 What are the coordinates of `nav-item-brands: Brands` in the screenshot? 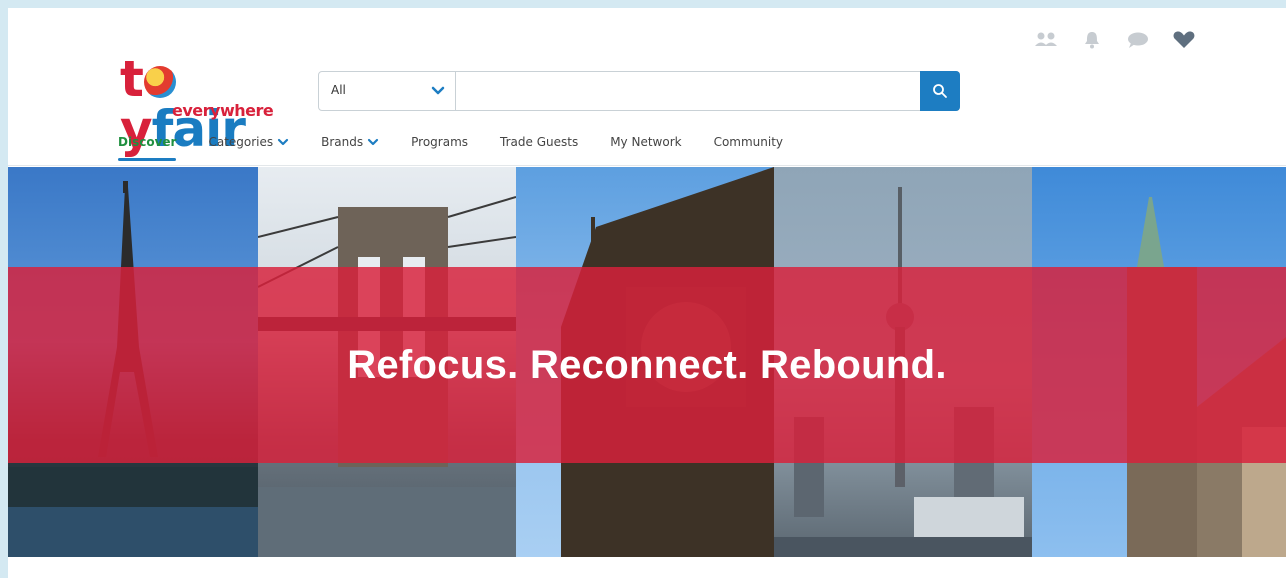 It's located at (350, 146).